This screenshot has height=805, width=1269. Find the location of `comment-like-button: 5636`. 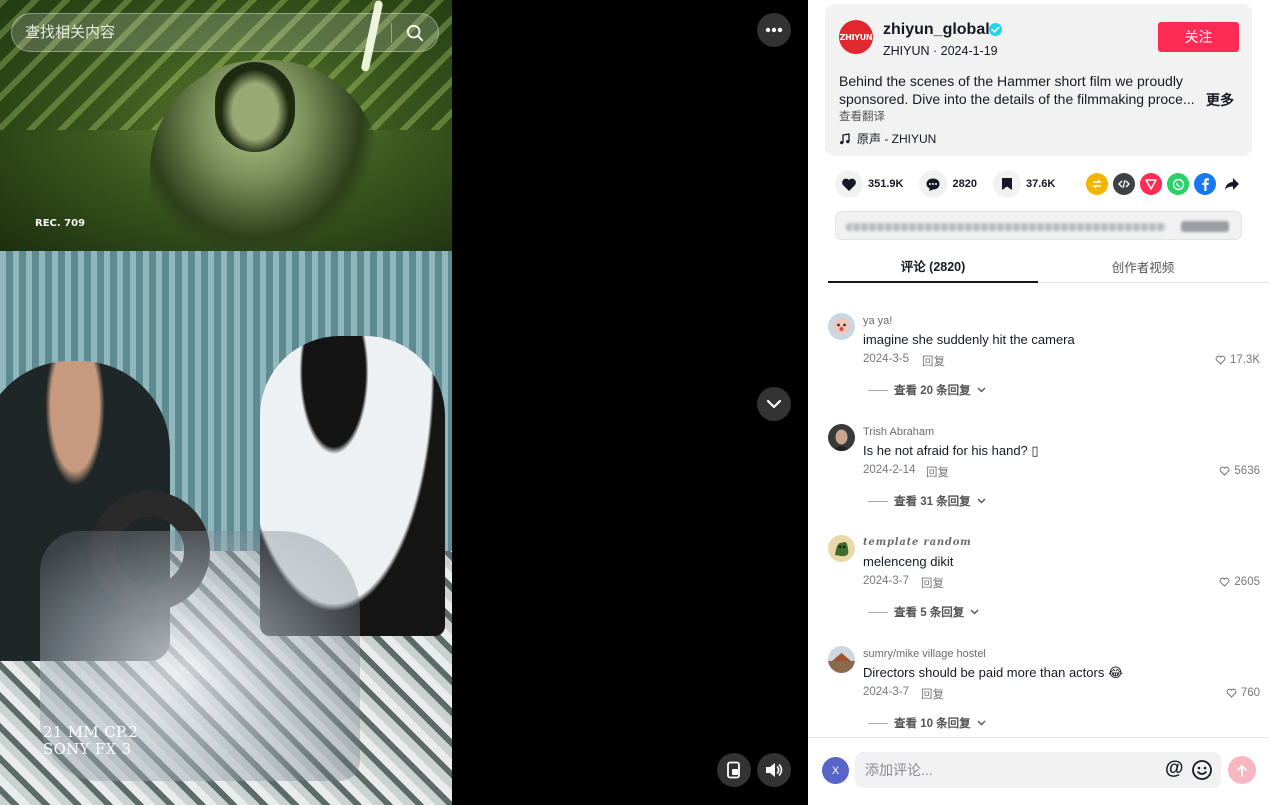

comment-like-button: 5636 is located at coordinates (1239, 471).